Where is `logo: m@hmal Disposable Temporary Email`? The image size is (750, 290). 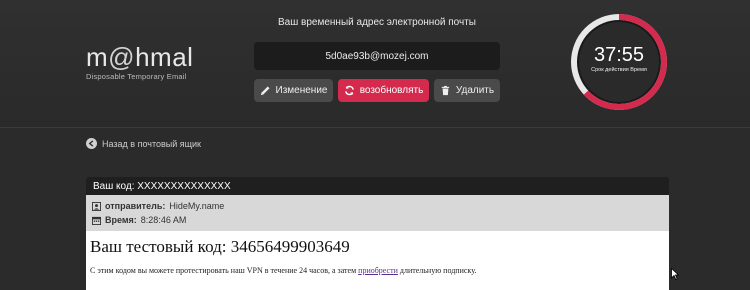 logo: m@hmal Disposable Temporary Email is located at coordinates (139, 62).